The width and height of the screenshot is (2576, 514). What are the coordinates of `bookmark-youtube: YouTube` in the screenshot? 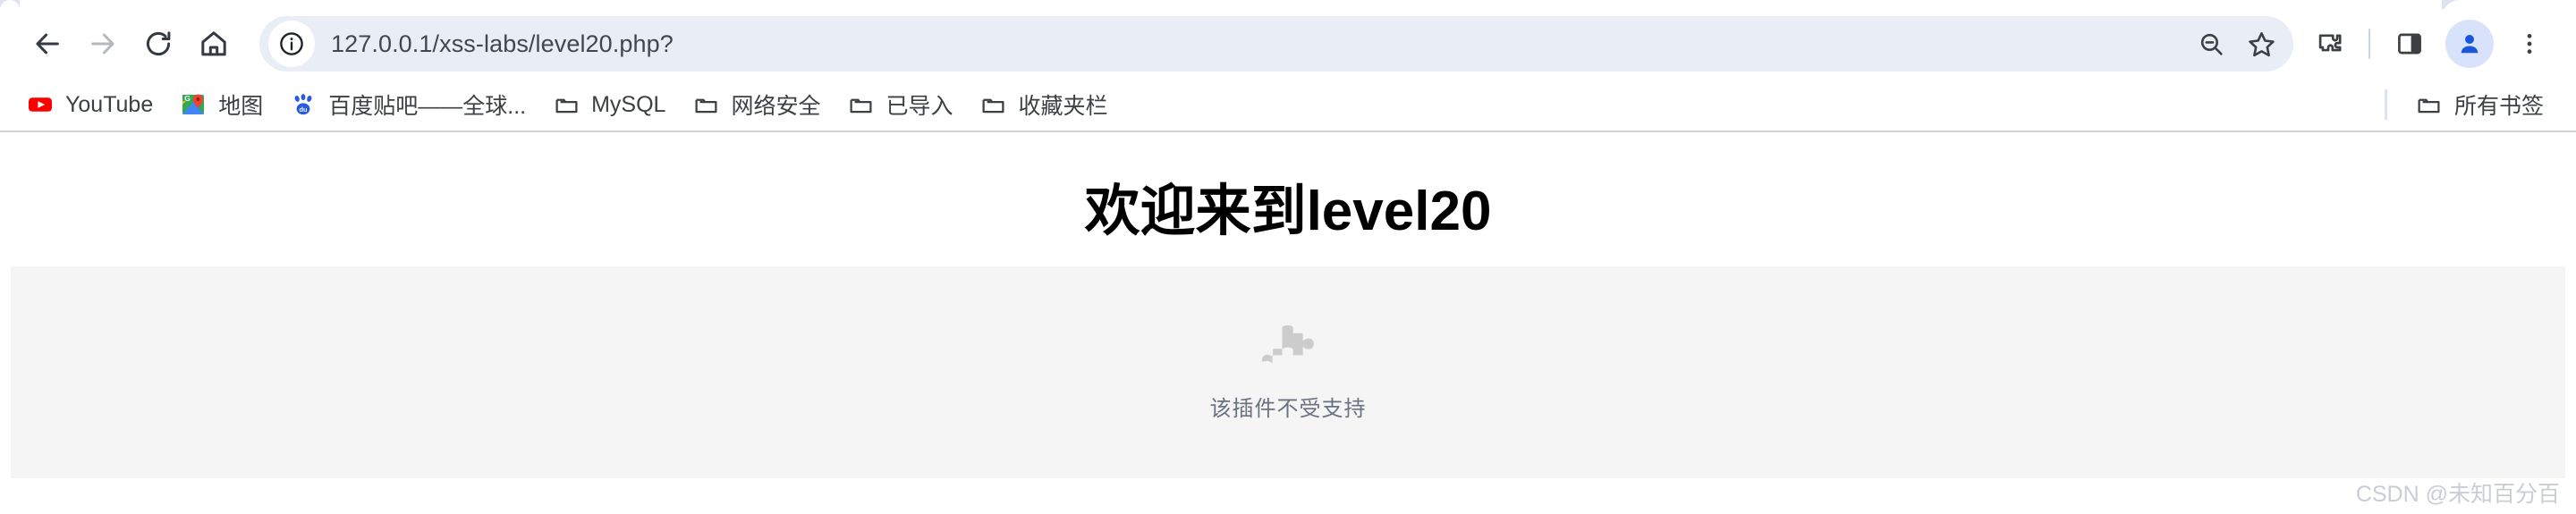 It's located at (90, 104).